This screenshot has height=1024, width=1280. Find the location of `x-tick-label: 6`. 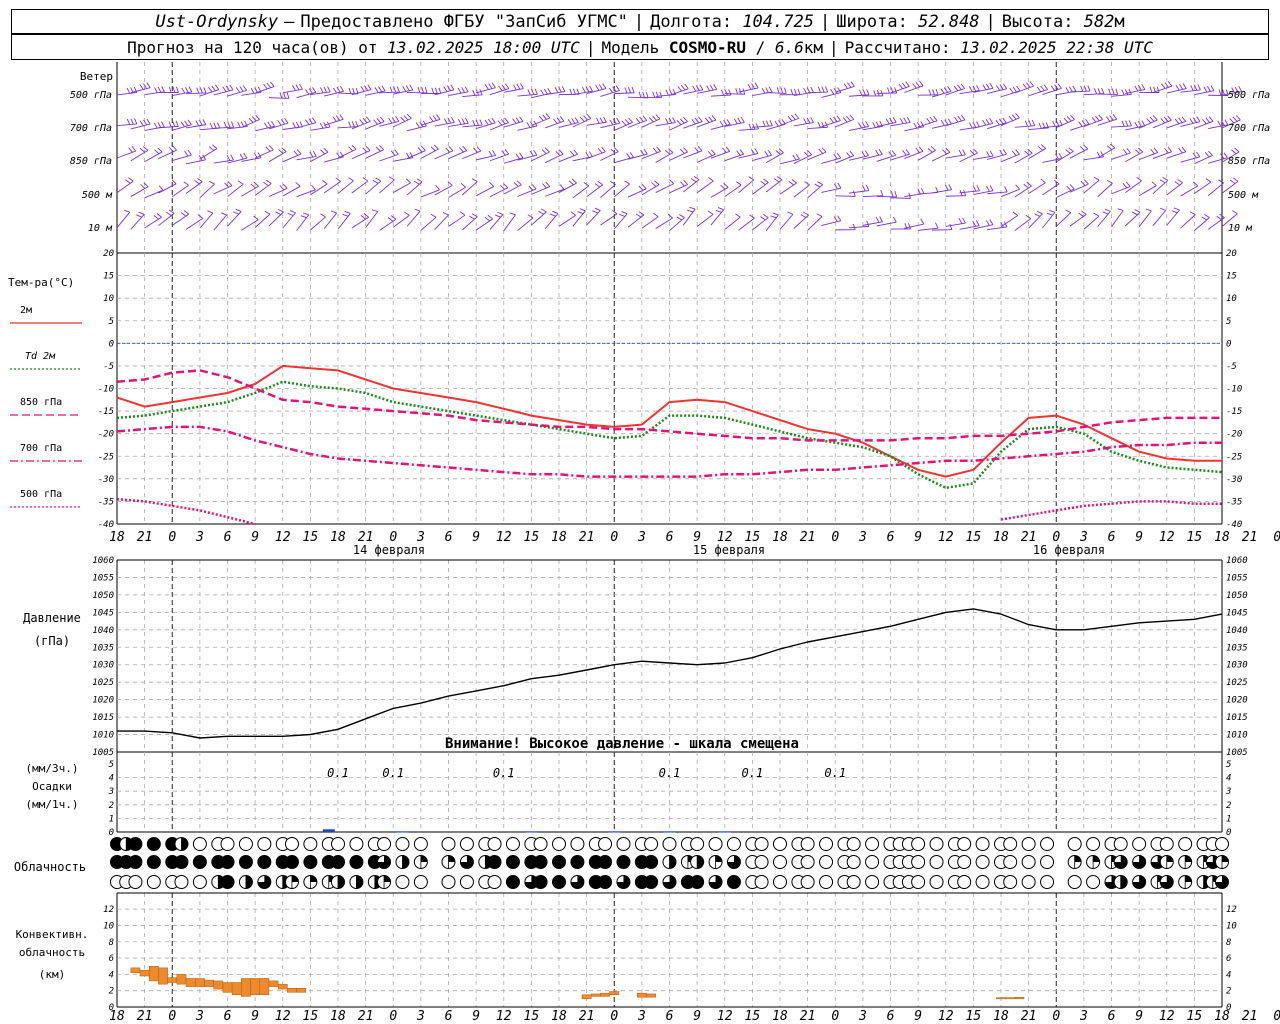

x-tick-label: 6 is located at coordinates (891, 1016).